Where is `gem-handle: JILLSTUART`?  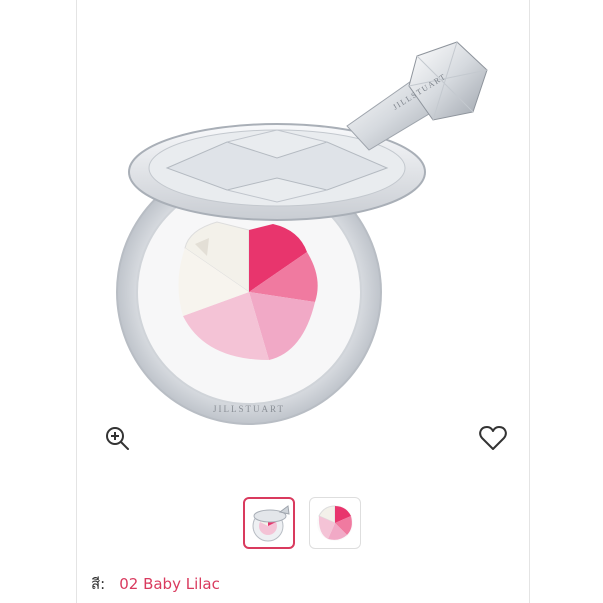
gem-handle: JILLSTUART is located at coordinates (417, 96).